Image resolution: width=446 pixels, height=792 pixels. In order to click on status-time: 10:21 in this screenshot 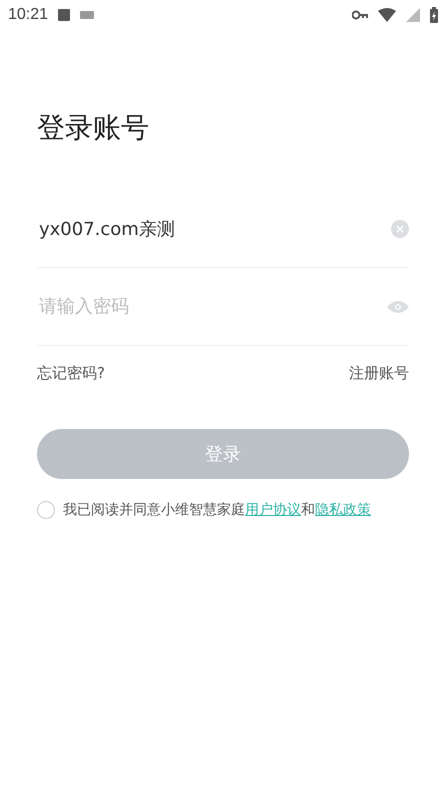, I will do `click(28, 15)`.